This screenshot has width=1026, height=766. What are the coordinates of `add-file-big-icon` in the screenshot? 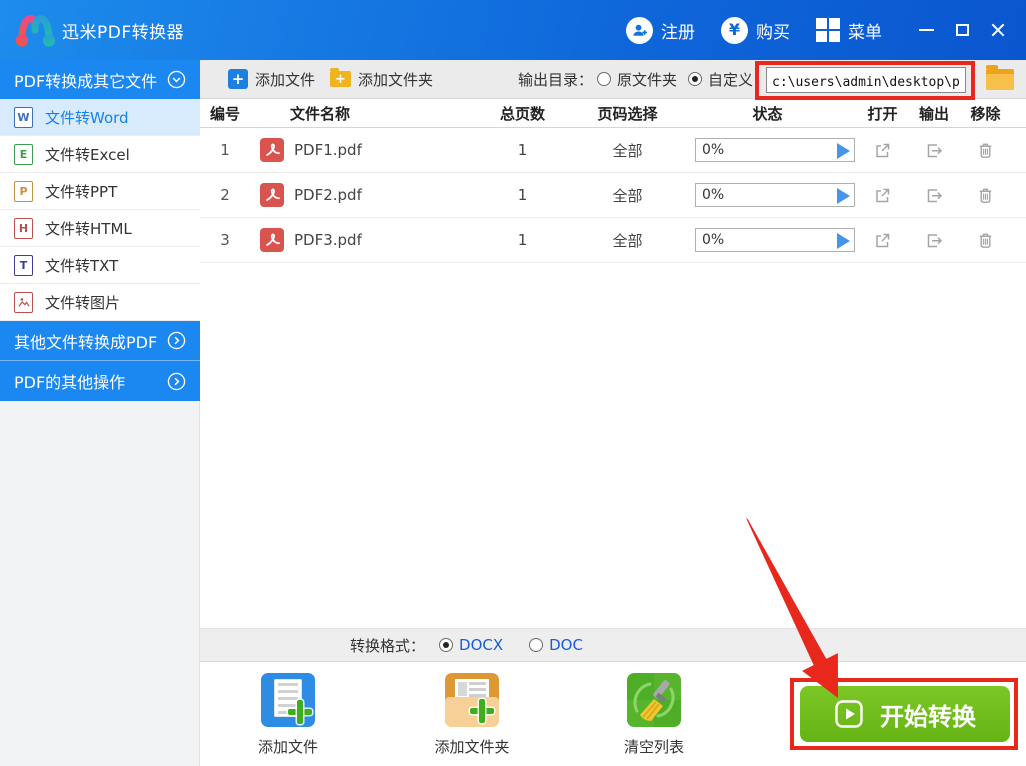 It's located at (288, 700).